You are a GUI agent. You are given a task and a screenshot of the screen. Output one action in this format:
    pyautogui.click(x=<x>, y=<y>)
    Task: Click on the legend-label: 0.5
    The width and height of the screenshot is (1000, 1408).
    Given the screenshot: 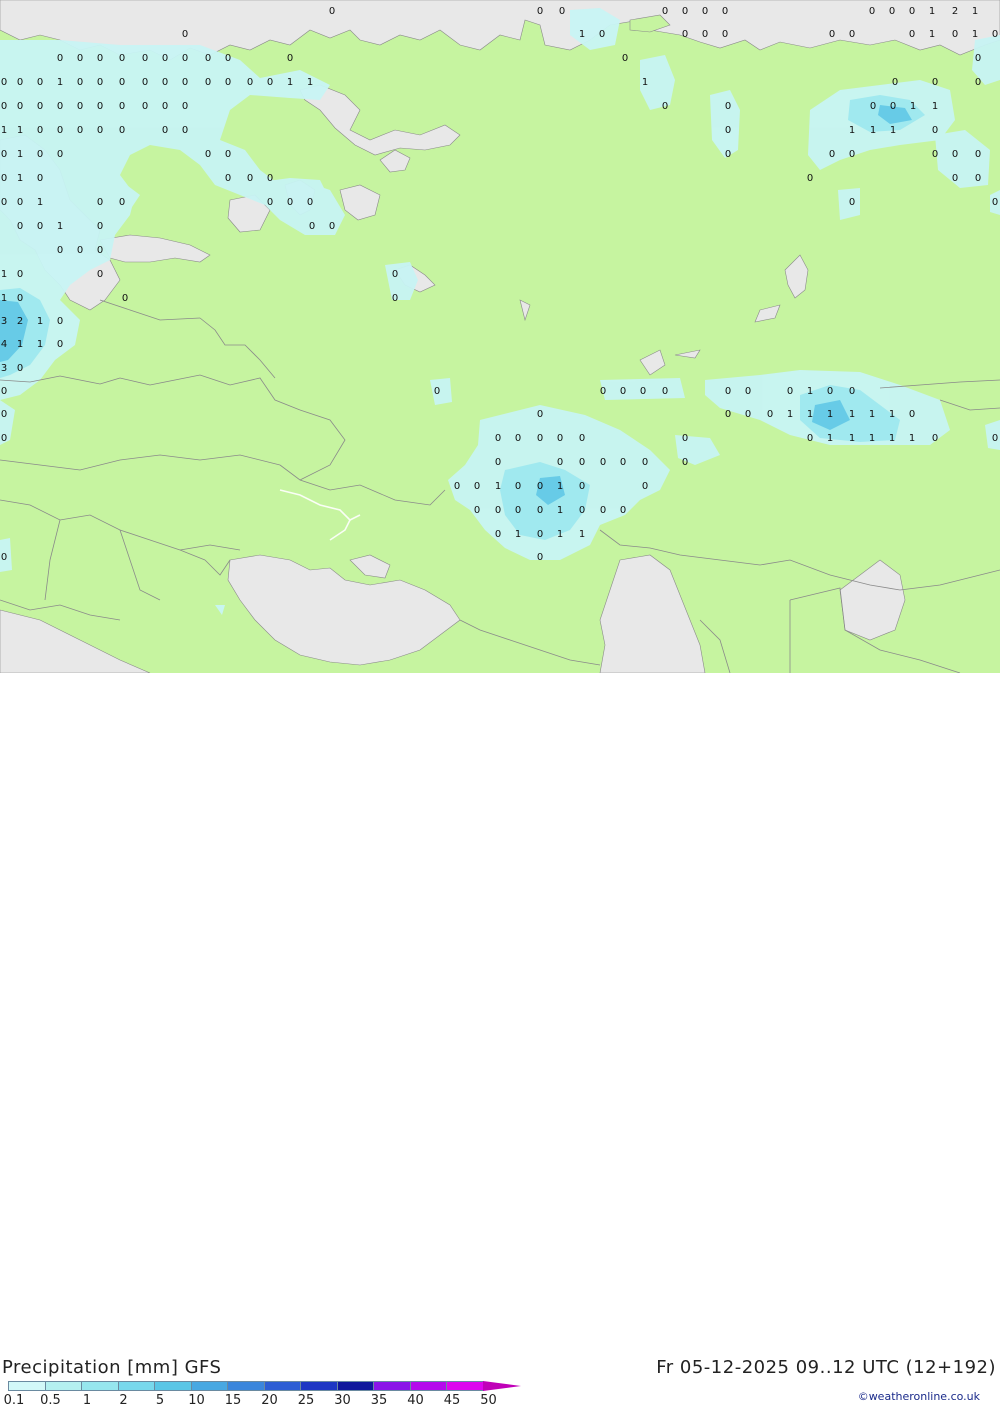 What is the action you would take?
    pyautogui.click(x=50, y=1400)
    